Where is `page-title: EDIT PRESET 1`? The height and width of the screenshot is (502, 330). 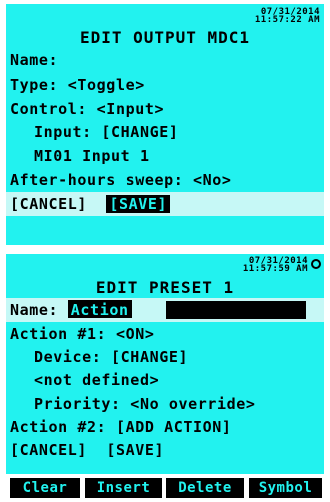 page-title: EDIT PRESET 1 is located at coordinates (165, 287).